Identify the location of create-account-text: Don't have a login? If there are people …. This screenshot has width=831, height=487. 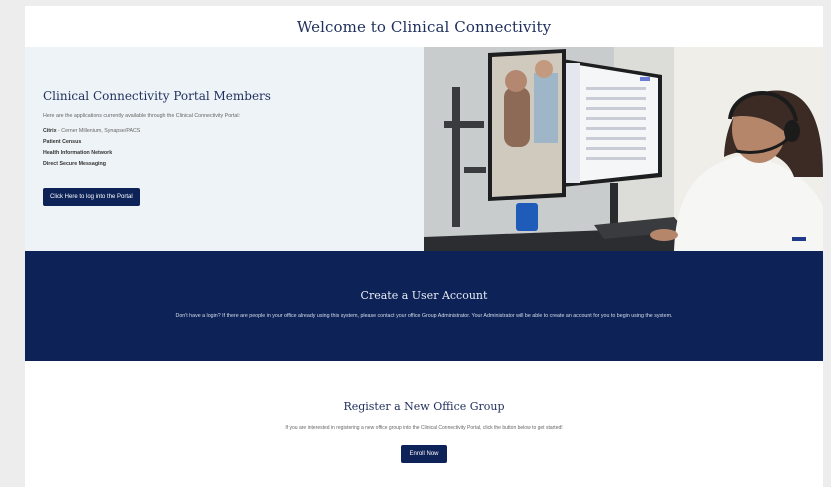
(424, 316).